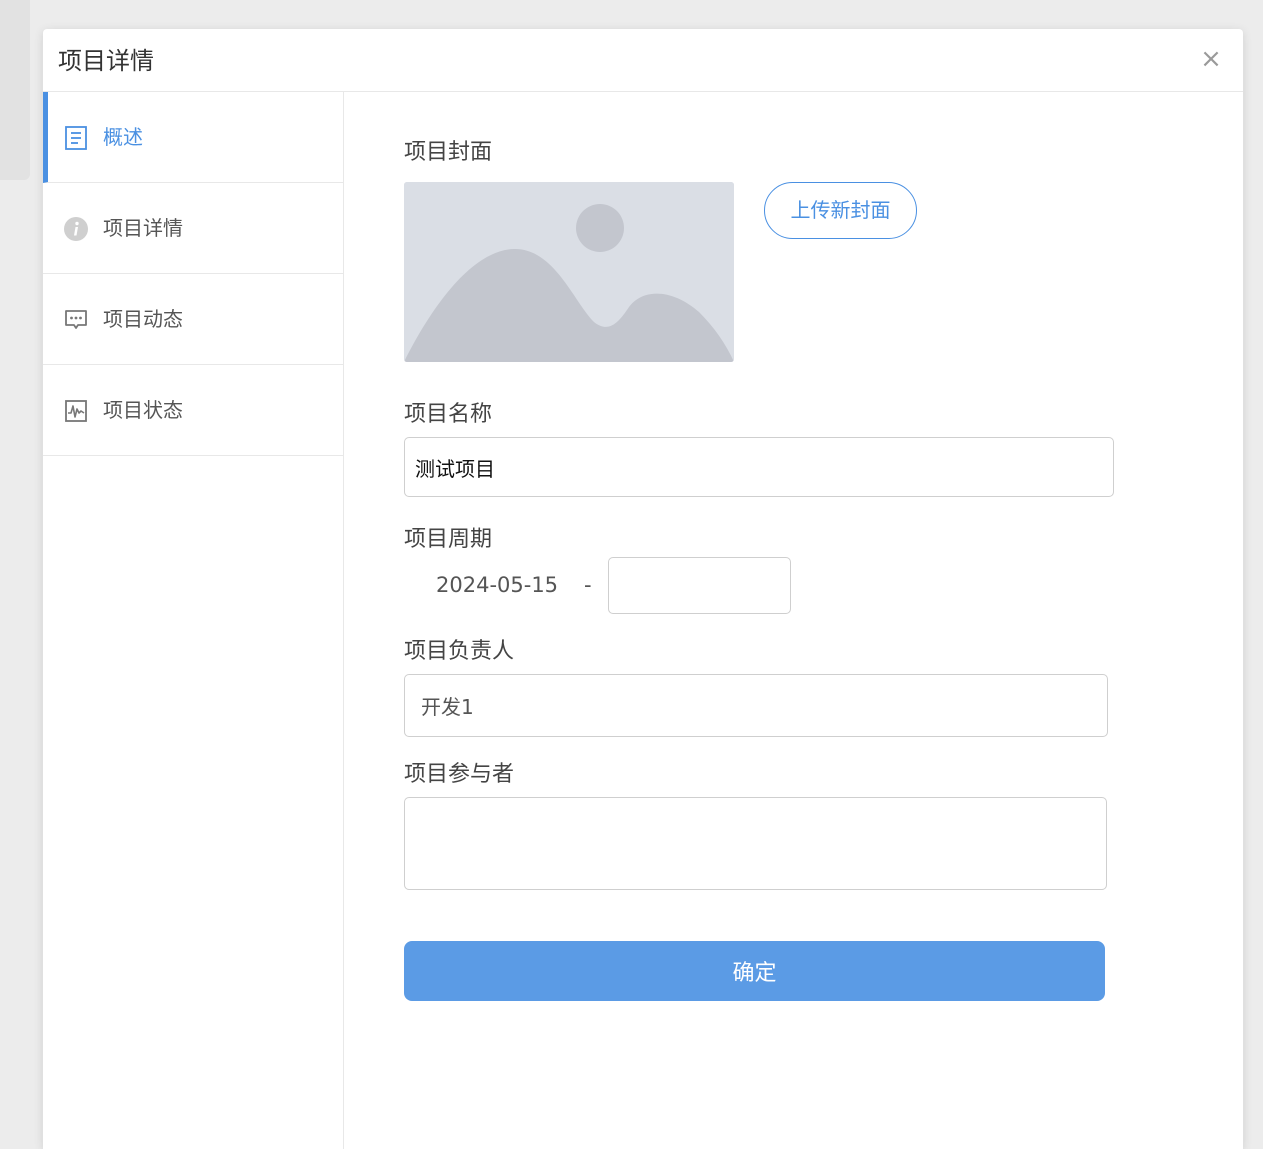  What do you see at coordinates (755, 843) in the screenshot?
I see `participants-input` at bounding box center [755, 843].